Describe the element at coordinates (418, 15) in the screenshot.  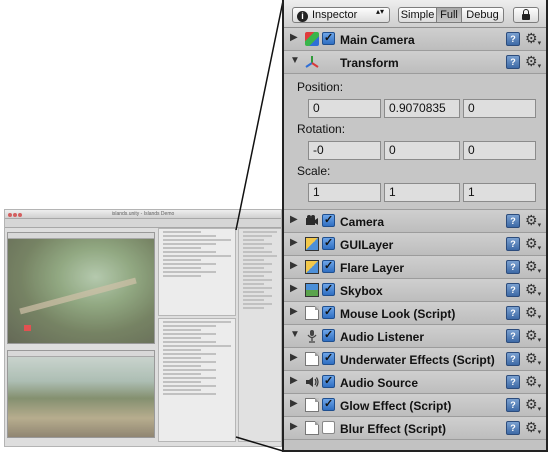
I see `mode-simple-button: Simple` at that location.